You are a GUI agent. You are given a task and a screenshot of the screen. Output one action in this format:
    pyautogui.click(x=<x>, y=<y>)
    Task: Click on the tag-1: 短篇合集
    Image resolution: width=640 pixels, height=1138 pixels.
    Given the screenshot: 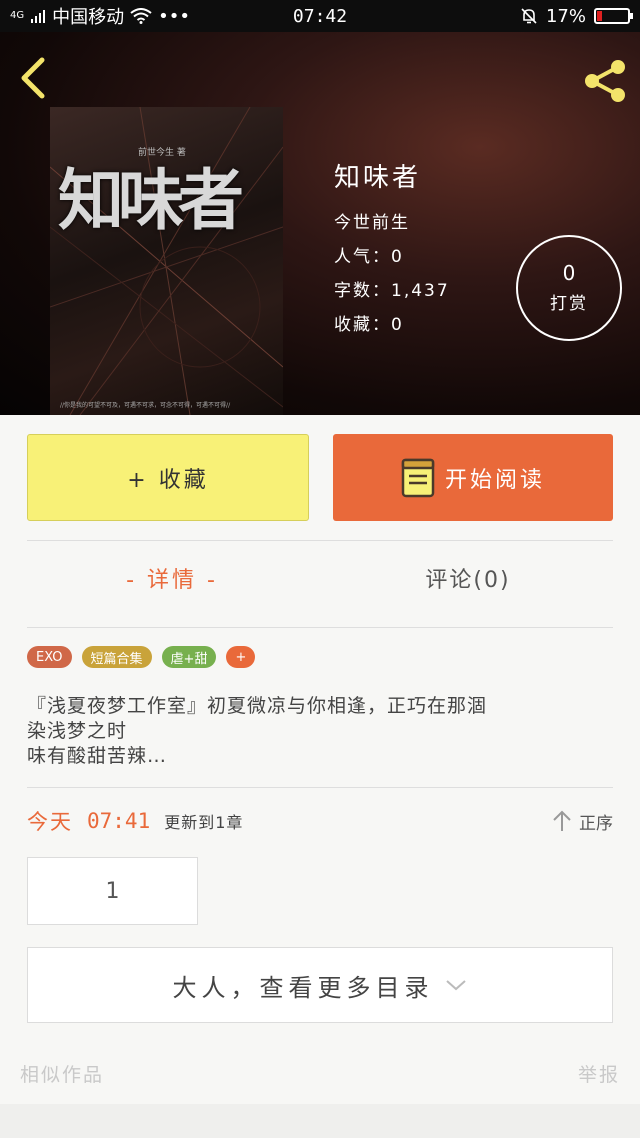 What is the action you would take?
    pyautogui.click(x=116, y=657)
    